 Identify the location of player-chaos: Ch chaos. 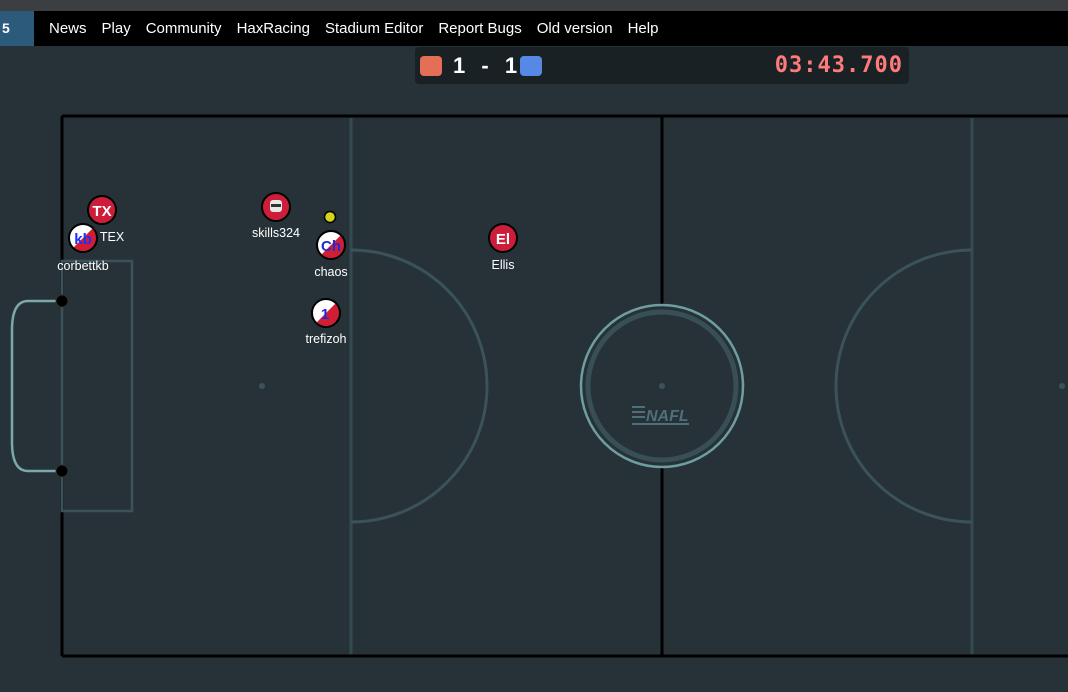
(331, 254).